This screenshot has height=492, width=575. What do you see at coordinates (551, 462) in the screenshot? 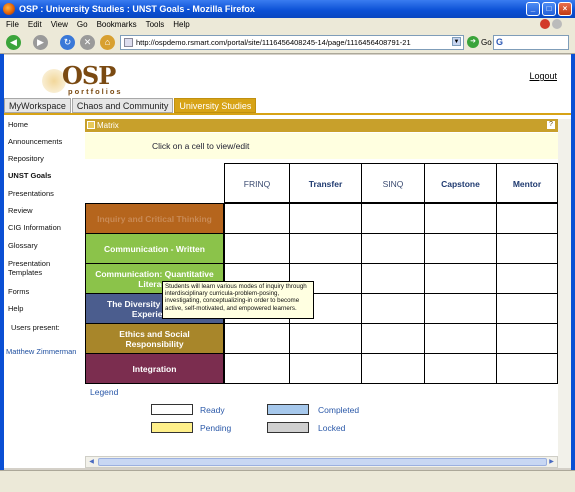
I see `scroll-right-icon: ▶` at bounding box center [551, 462].